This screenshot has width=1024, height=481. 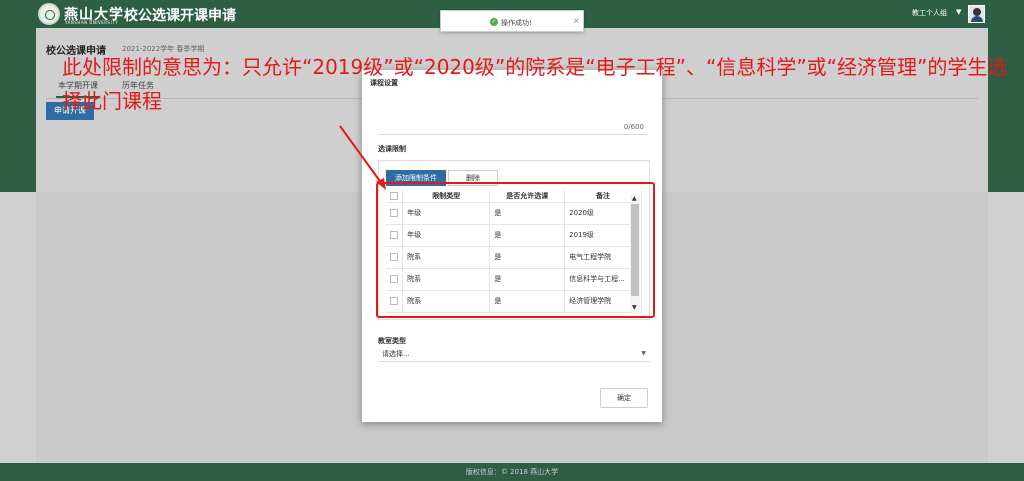 What do you see at coordinates (392, 149) in the screenshot?
I see `restriction-label: 选课限制` at bounding box center [392, 149].